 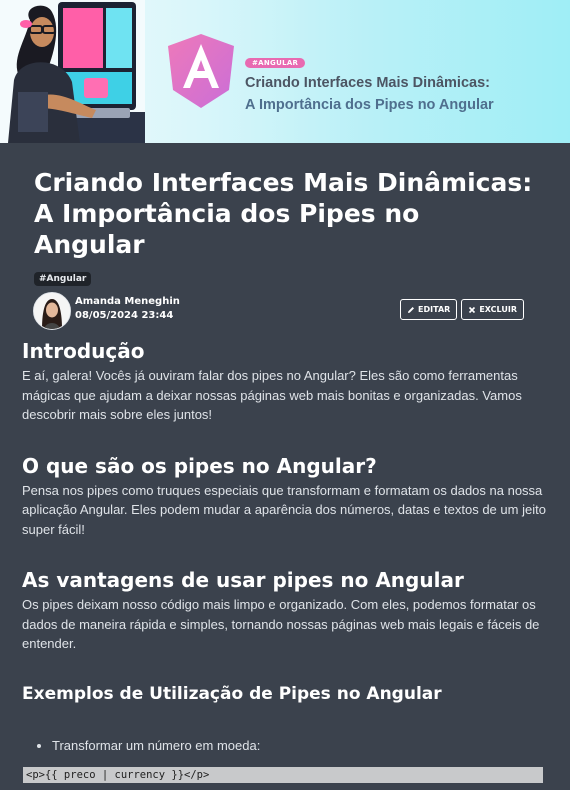 I want to click on examples-list: Transformar um número em moeda:, so click(x=285, y=745).